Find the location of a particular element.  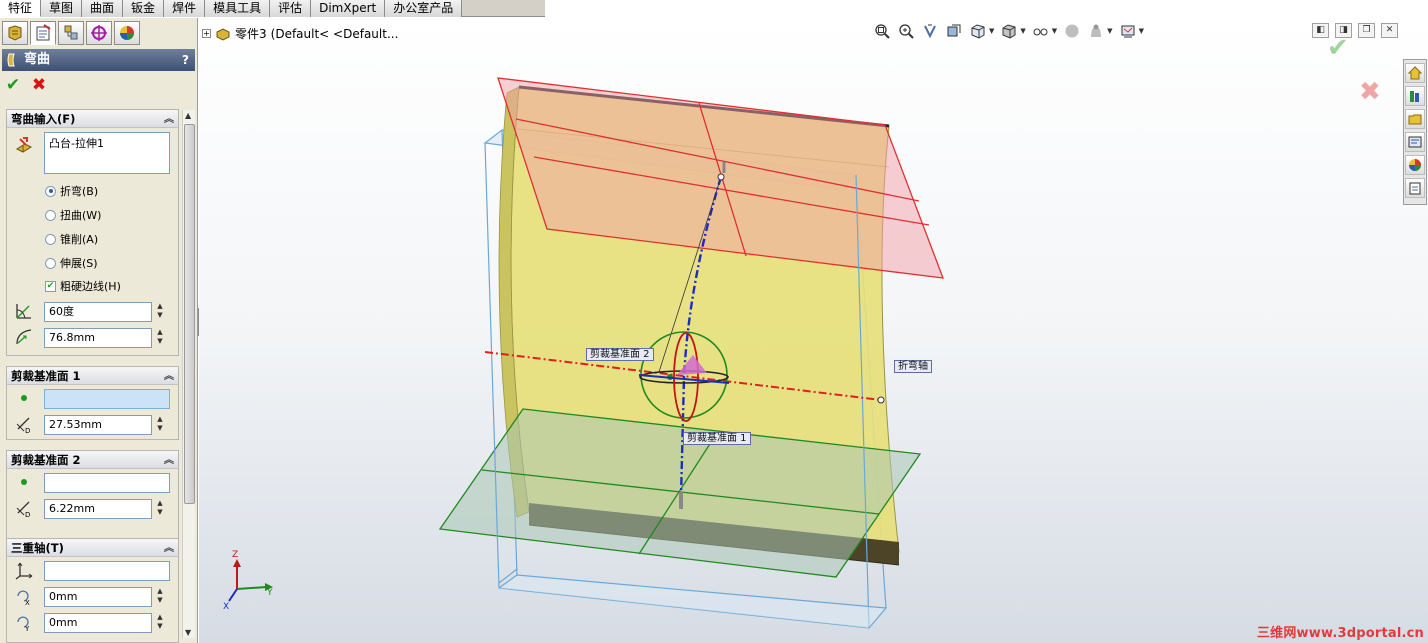

rotate-x-icon: X is located at coordinates (24, 596).